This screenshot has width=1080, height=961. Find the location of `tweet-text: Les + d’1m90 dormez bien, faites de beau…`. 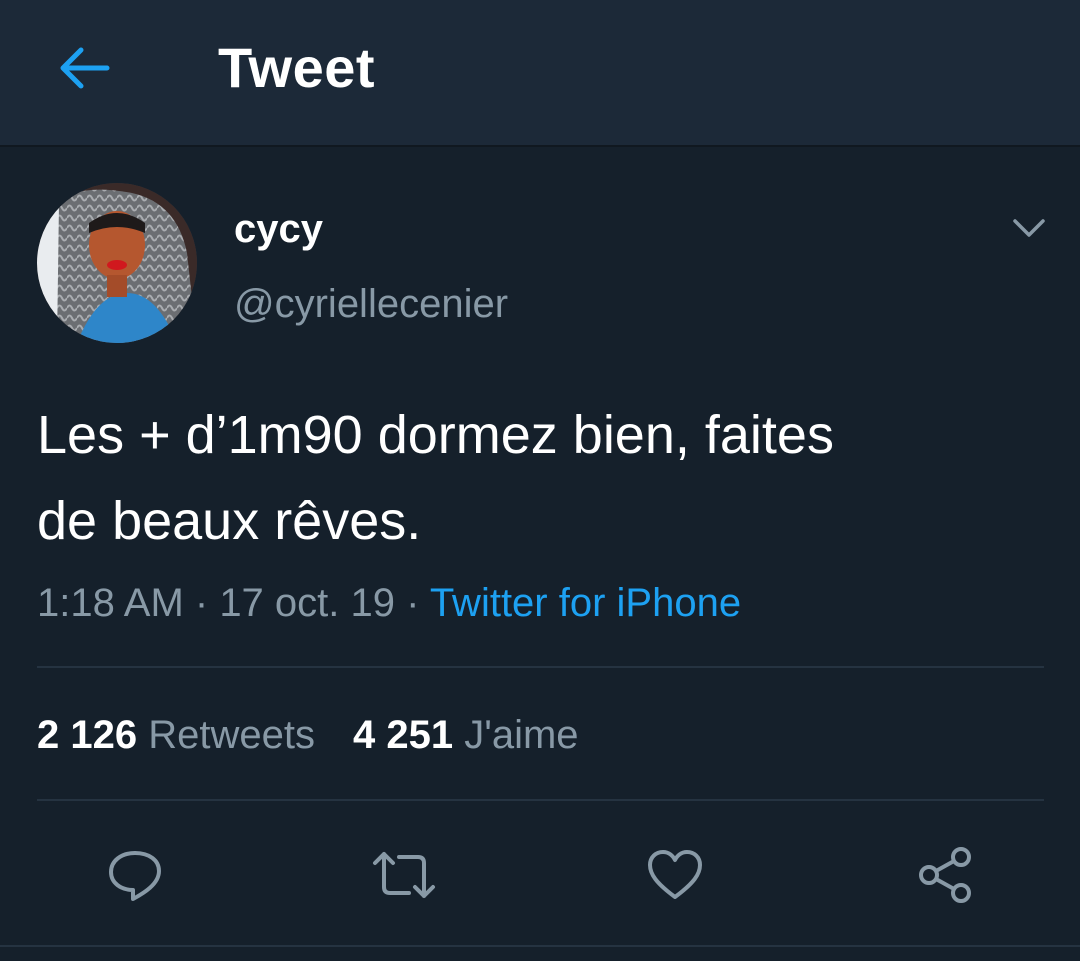

tweet-text: Les + d’1m90 dormez bien, faites de beau… is located at coordinates (435, 478).